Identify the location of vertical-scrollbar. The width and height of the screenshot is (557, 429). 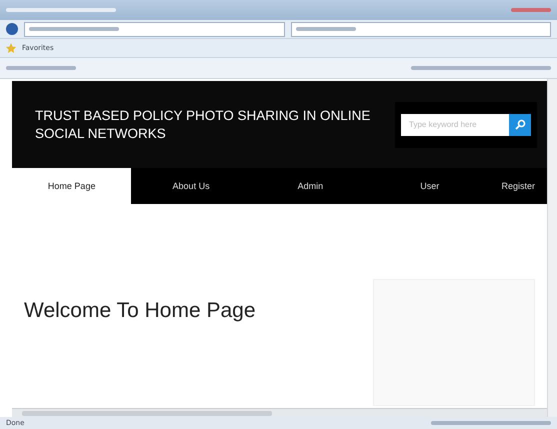
(552, 248).